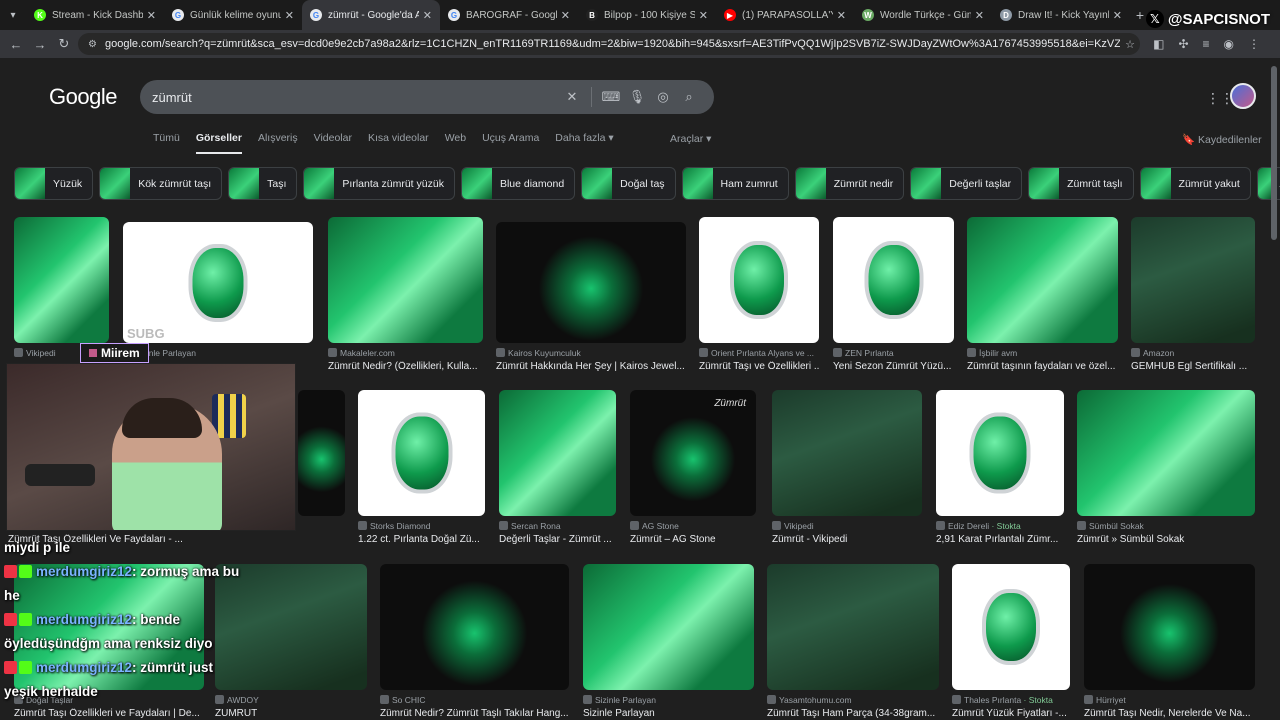 The image size is (1280, 720). What do you see at coordinates (1012, 700) in the screenshot?
I see `result-source: Thales Pırlanta · Stokta` at bounding box center [1012, 700].